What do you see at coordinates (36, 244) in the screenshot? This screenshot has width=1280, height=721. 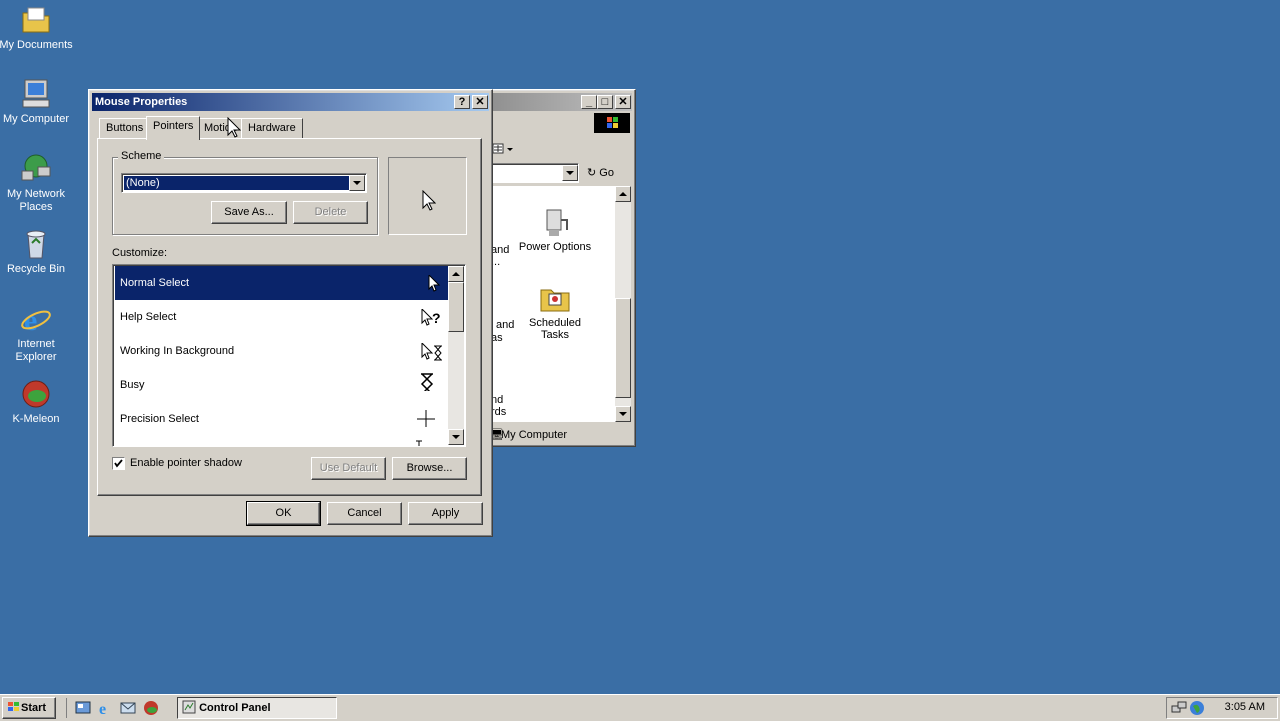 I see `recycle-bin-icon` at bounding box center [36, 244].